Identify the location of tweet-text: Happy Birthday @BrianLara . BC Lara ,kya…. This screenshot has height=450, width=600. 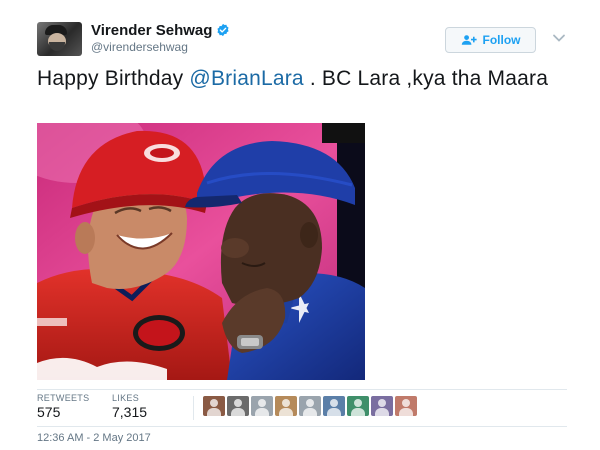
(302, 79).